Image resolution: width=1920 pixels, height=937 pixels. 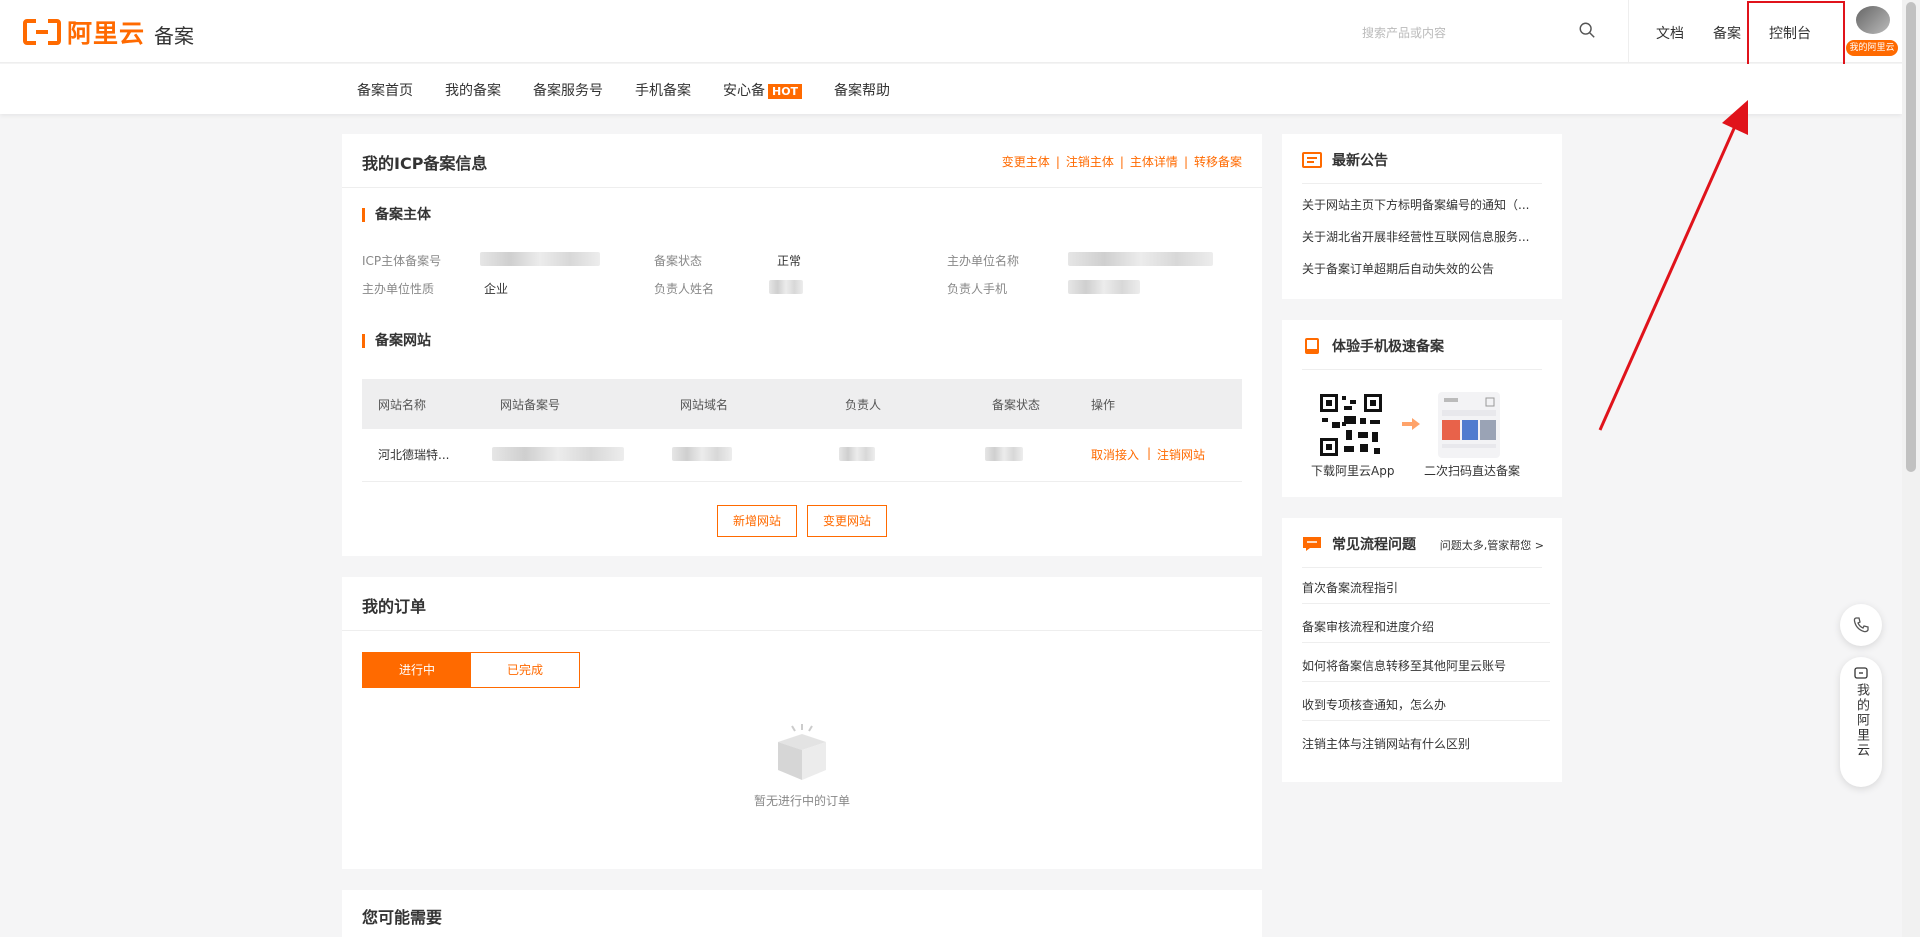 What do you see at coordinates (1353, 471) in the screenshot?
I see `download-app-caption: 下载阿里云App` at bounding box center [1353, 471].